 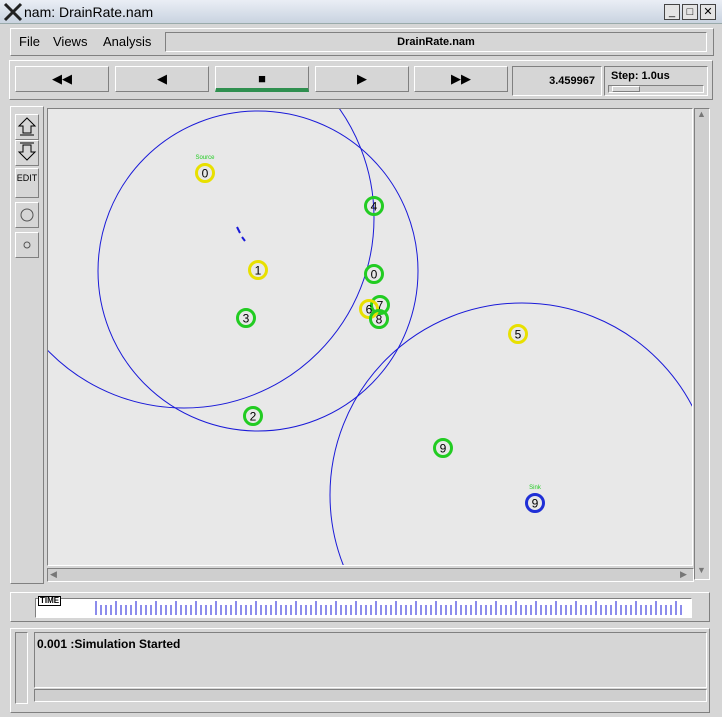 What do you see at coordinates (29, 41) in the screenshot?
I see `menu-file: File` at bounding box center [29, 41].